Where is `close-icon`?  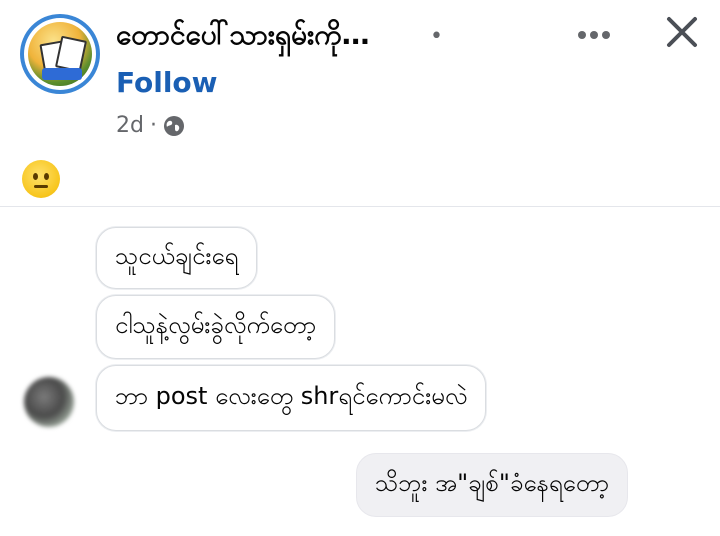
close-icon is located at coordinates (682, 34).